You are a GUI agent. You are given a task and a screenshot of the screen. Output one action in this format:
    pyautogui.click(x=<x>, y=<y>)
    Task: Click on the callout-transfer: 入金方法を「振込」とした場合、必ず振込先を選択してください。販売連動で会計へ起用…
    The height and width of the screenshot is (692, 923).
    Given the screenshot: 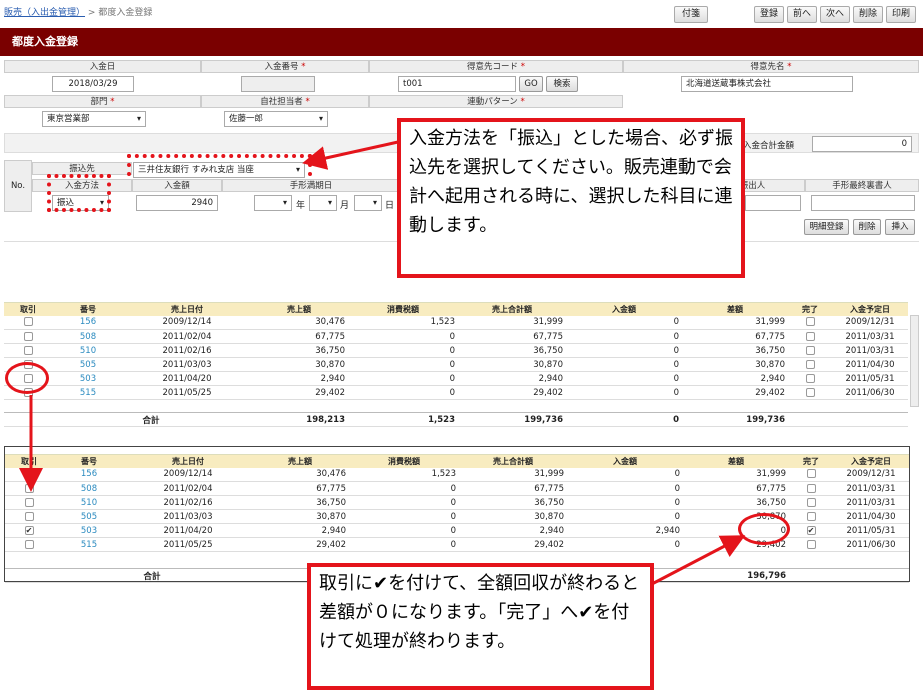 What is the action you would take?
    pyautogui.click(x=571, y=198)
    